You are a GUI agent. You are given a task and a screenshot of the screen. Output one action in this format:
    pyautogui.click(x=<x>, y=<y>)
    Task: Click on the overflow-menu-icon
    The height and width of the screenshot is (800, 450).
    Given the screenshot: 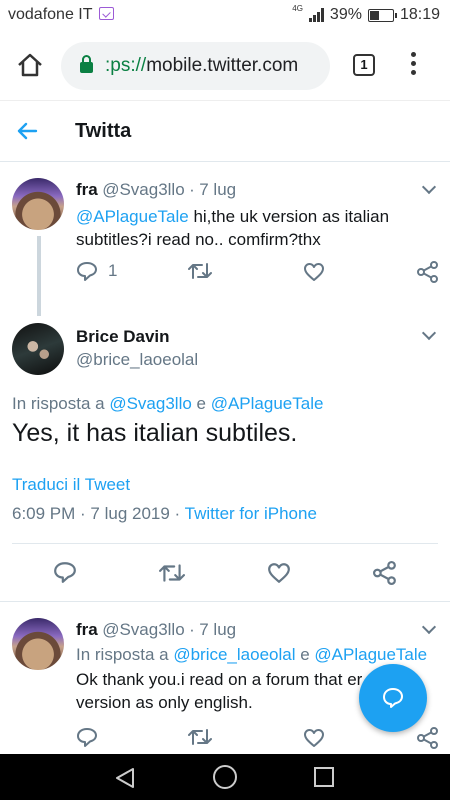 What is the action you would take?
    pyautogui.click(x=414, y=65)
    